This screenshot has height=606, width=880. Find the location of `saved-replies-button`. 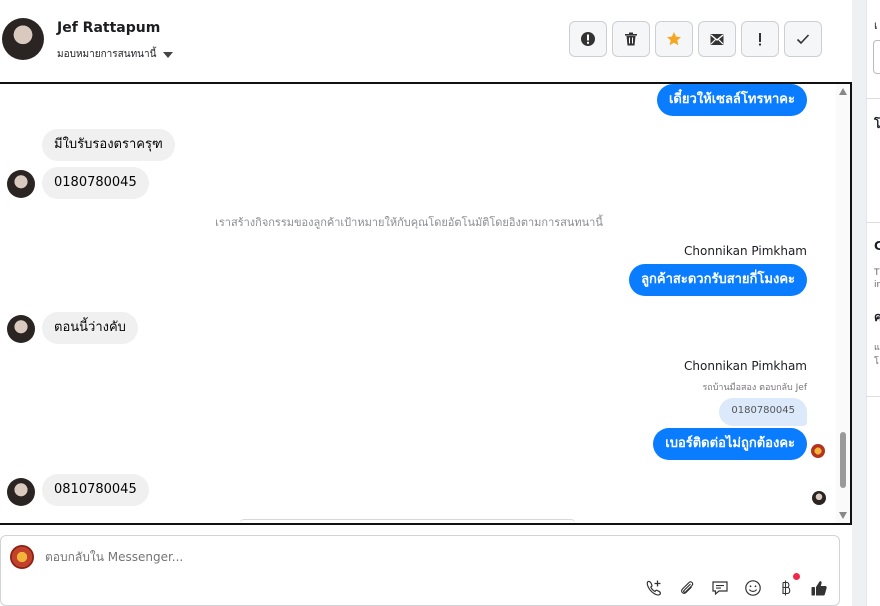

saved-replies-button is located at coordinates (720, 588).